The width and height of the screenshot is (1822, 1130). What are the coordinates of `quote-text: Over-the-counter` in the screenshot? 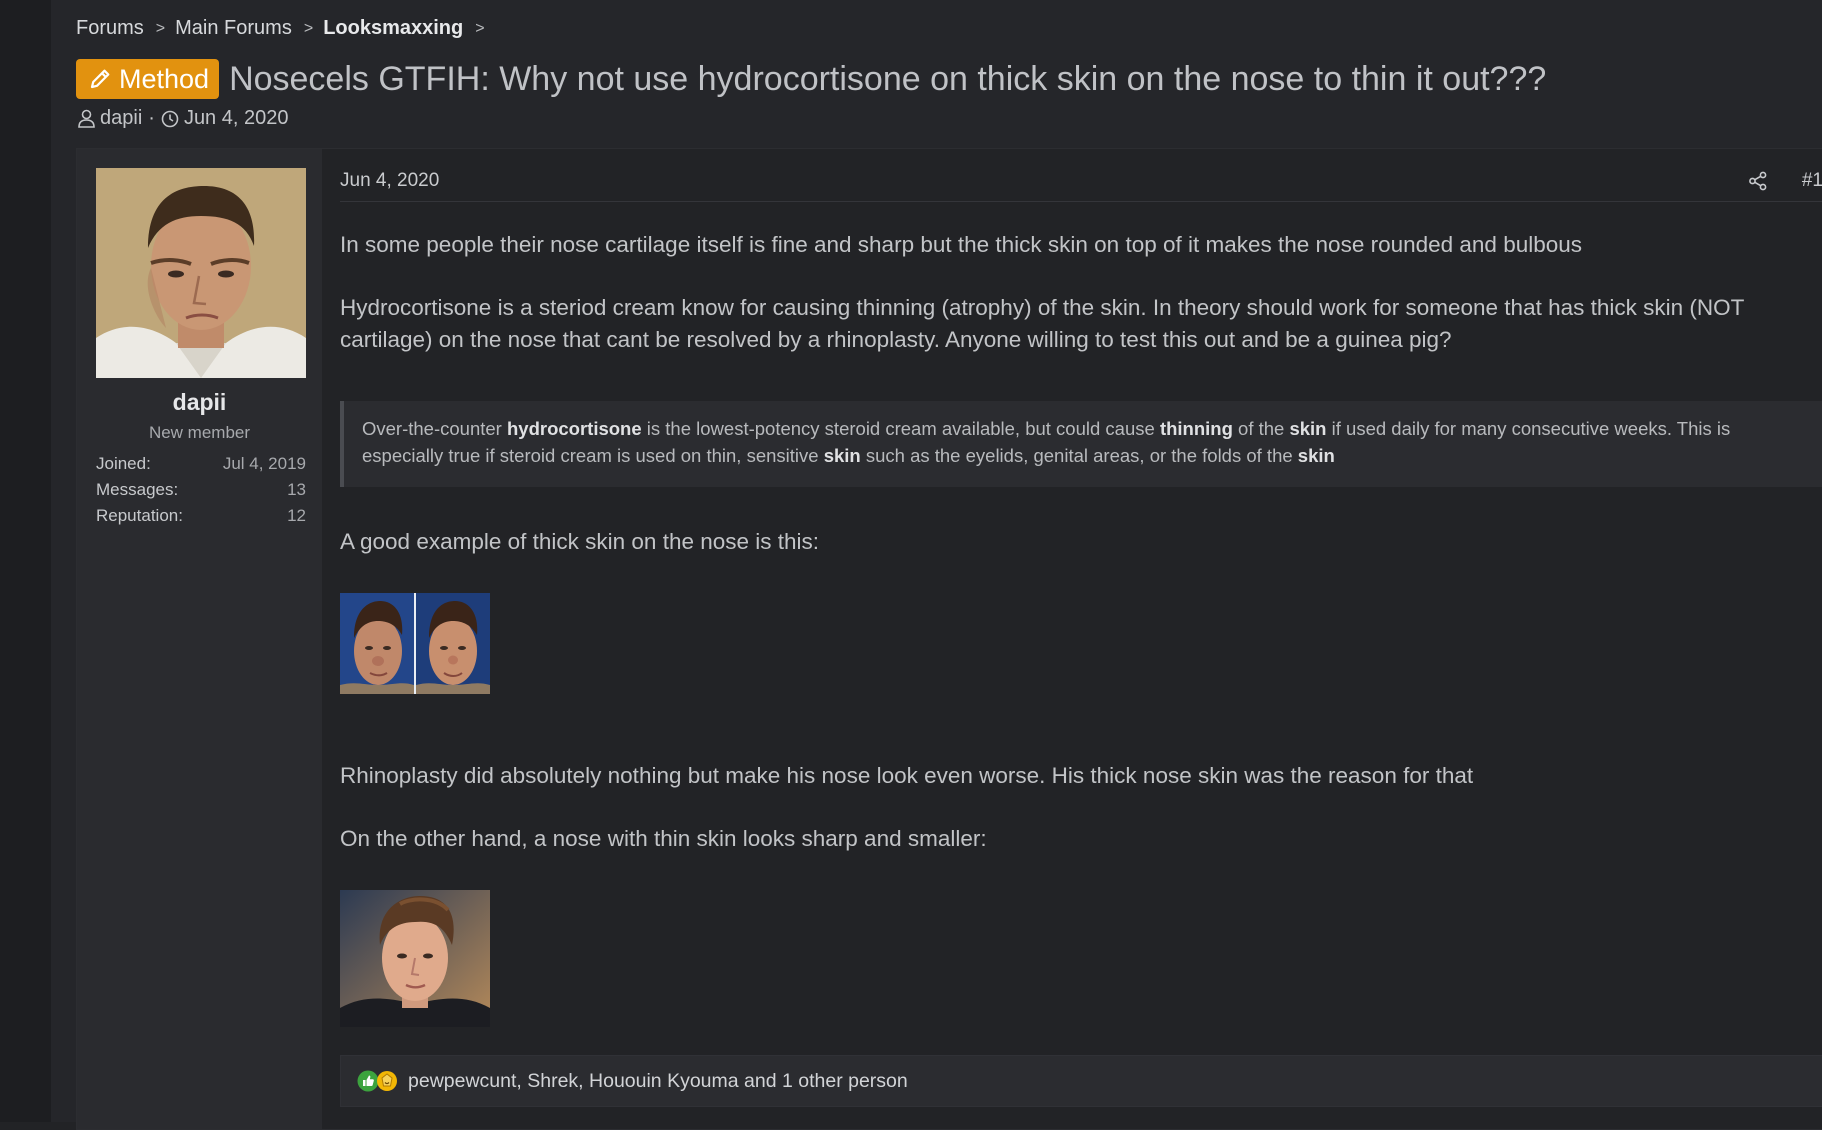 It's located at (434, 428).